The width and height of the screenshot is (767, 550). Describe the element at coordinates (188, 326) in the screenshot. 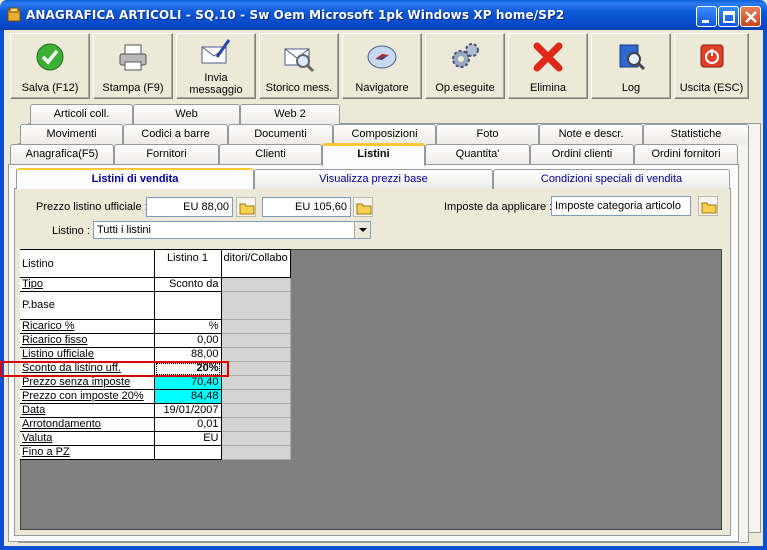

I see `row-value: %` at that location.